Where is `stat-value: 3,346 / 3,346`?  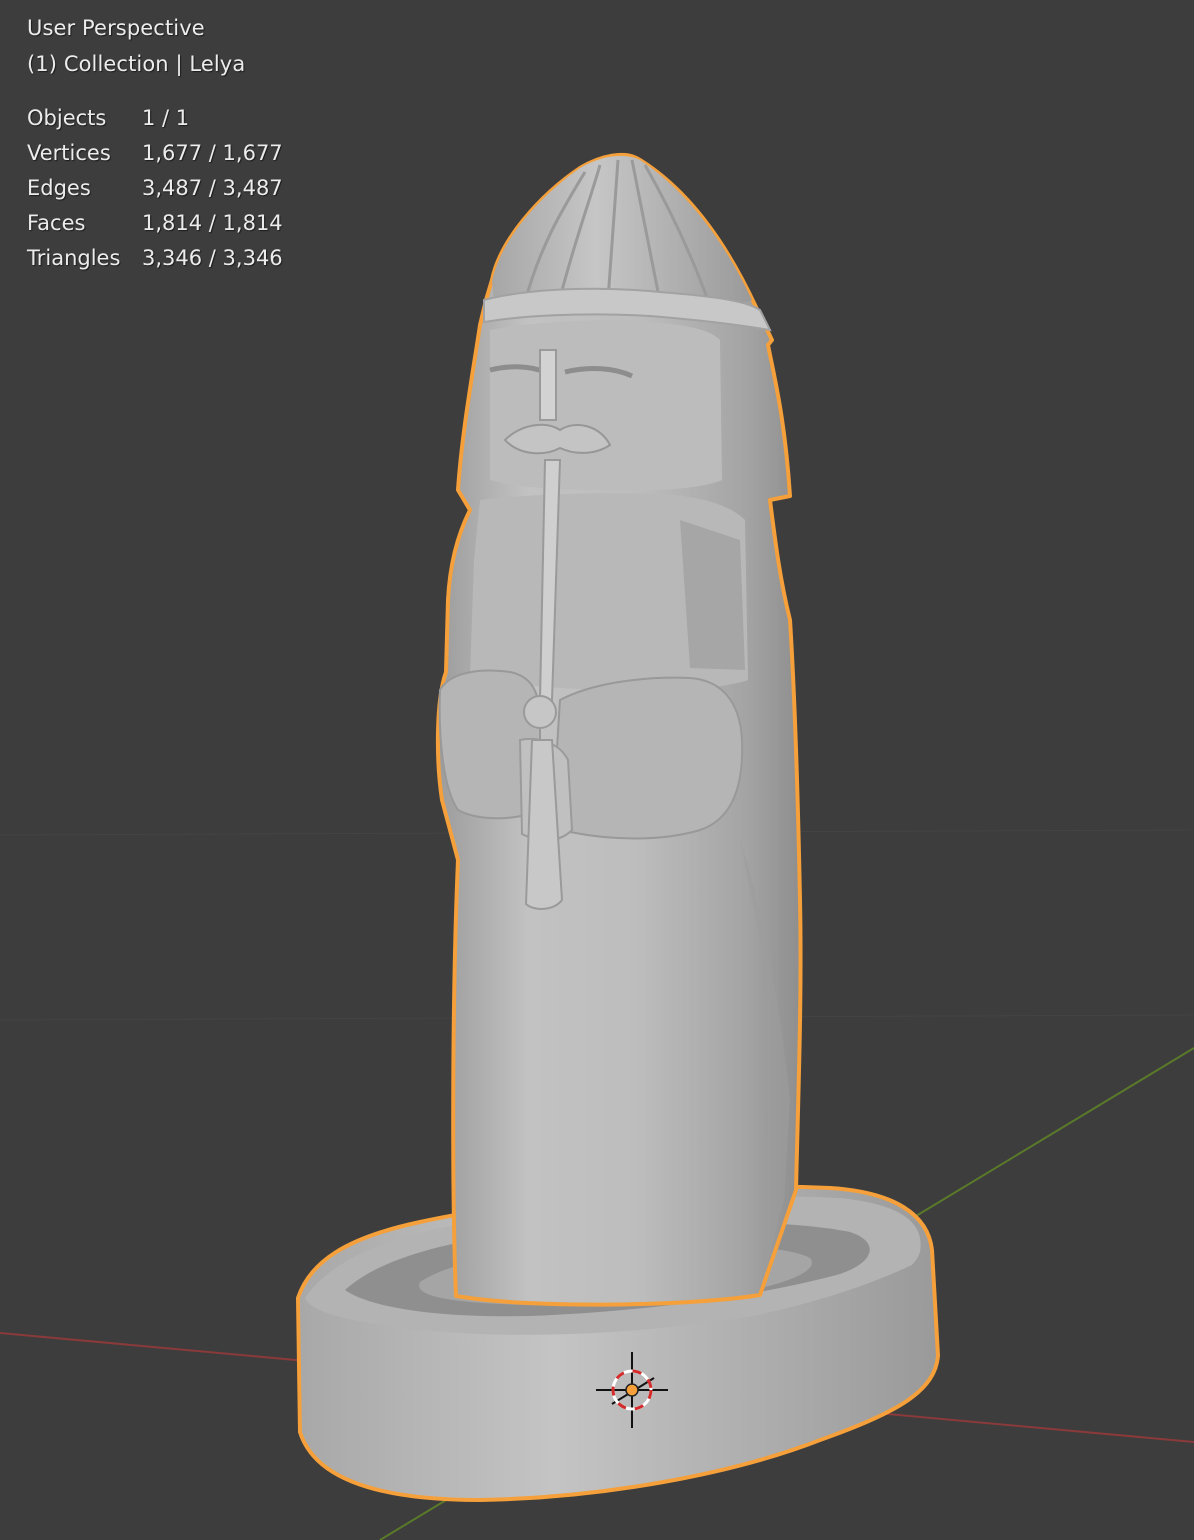
stat-value: 3,346 / 3,346 is located at coordinates (212, 258).